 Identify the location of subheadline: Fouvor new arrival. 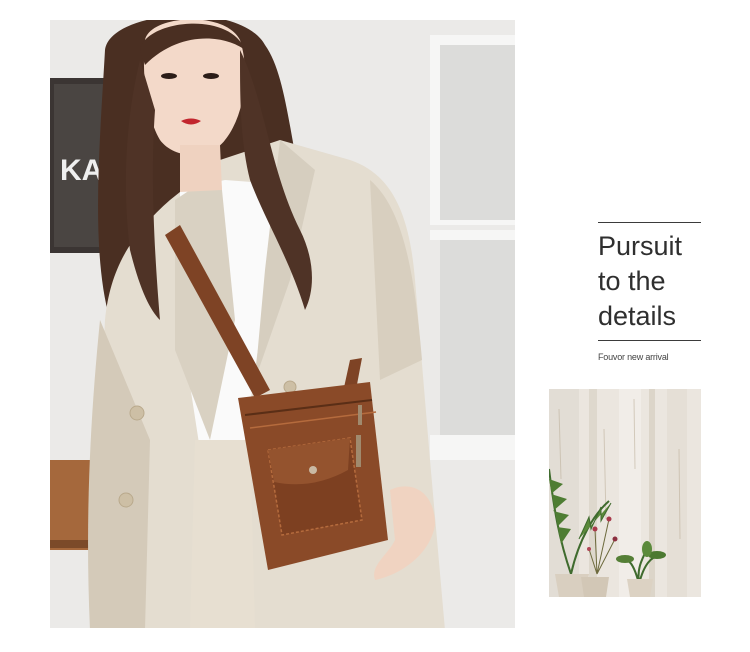
(633, 357).